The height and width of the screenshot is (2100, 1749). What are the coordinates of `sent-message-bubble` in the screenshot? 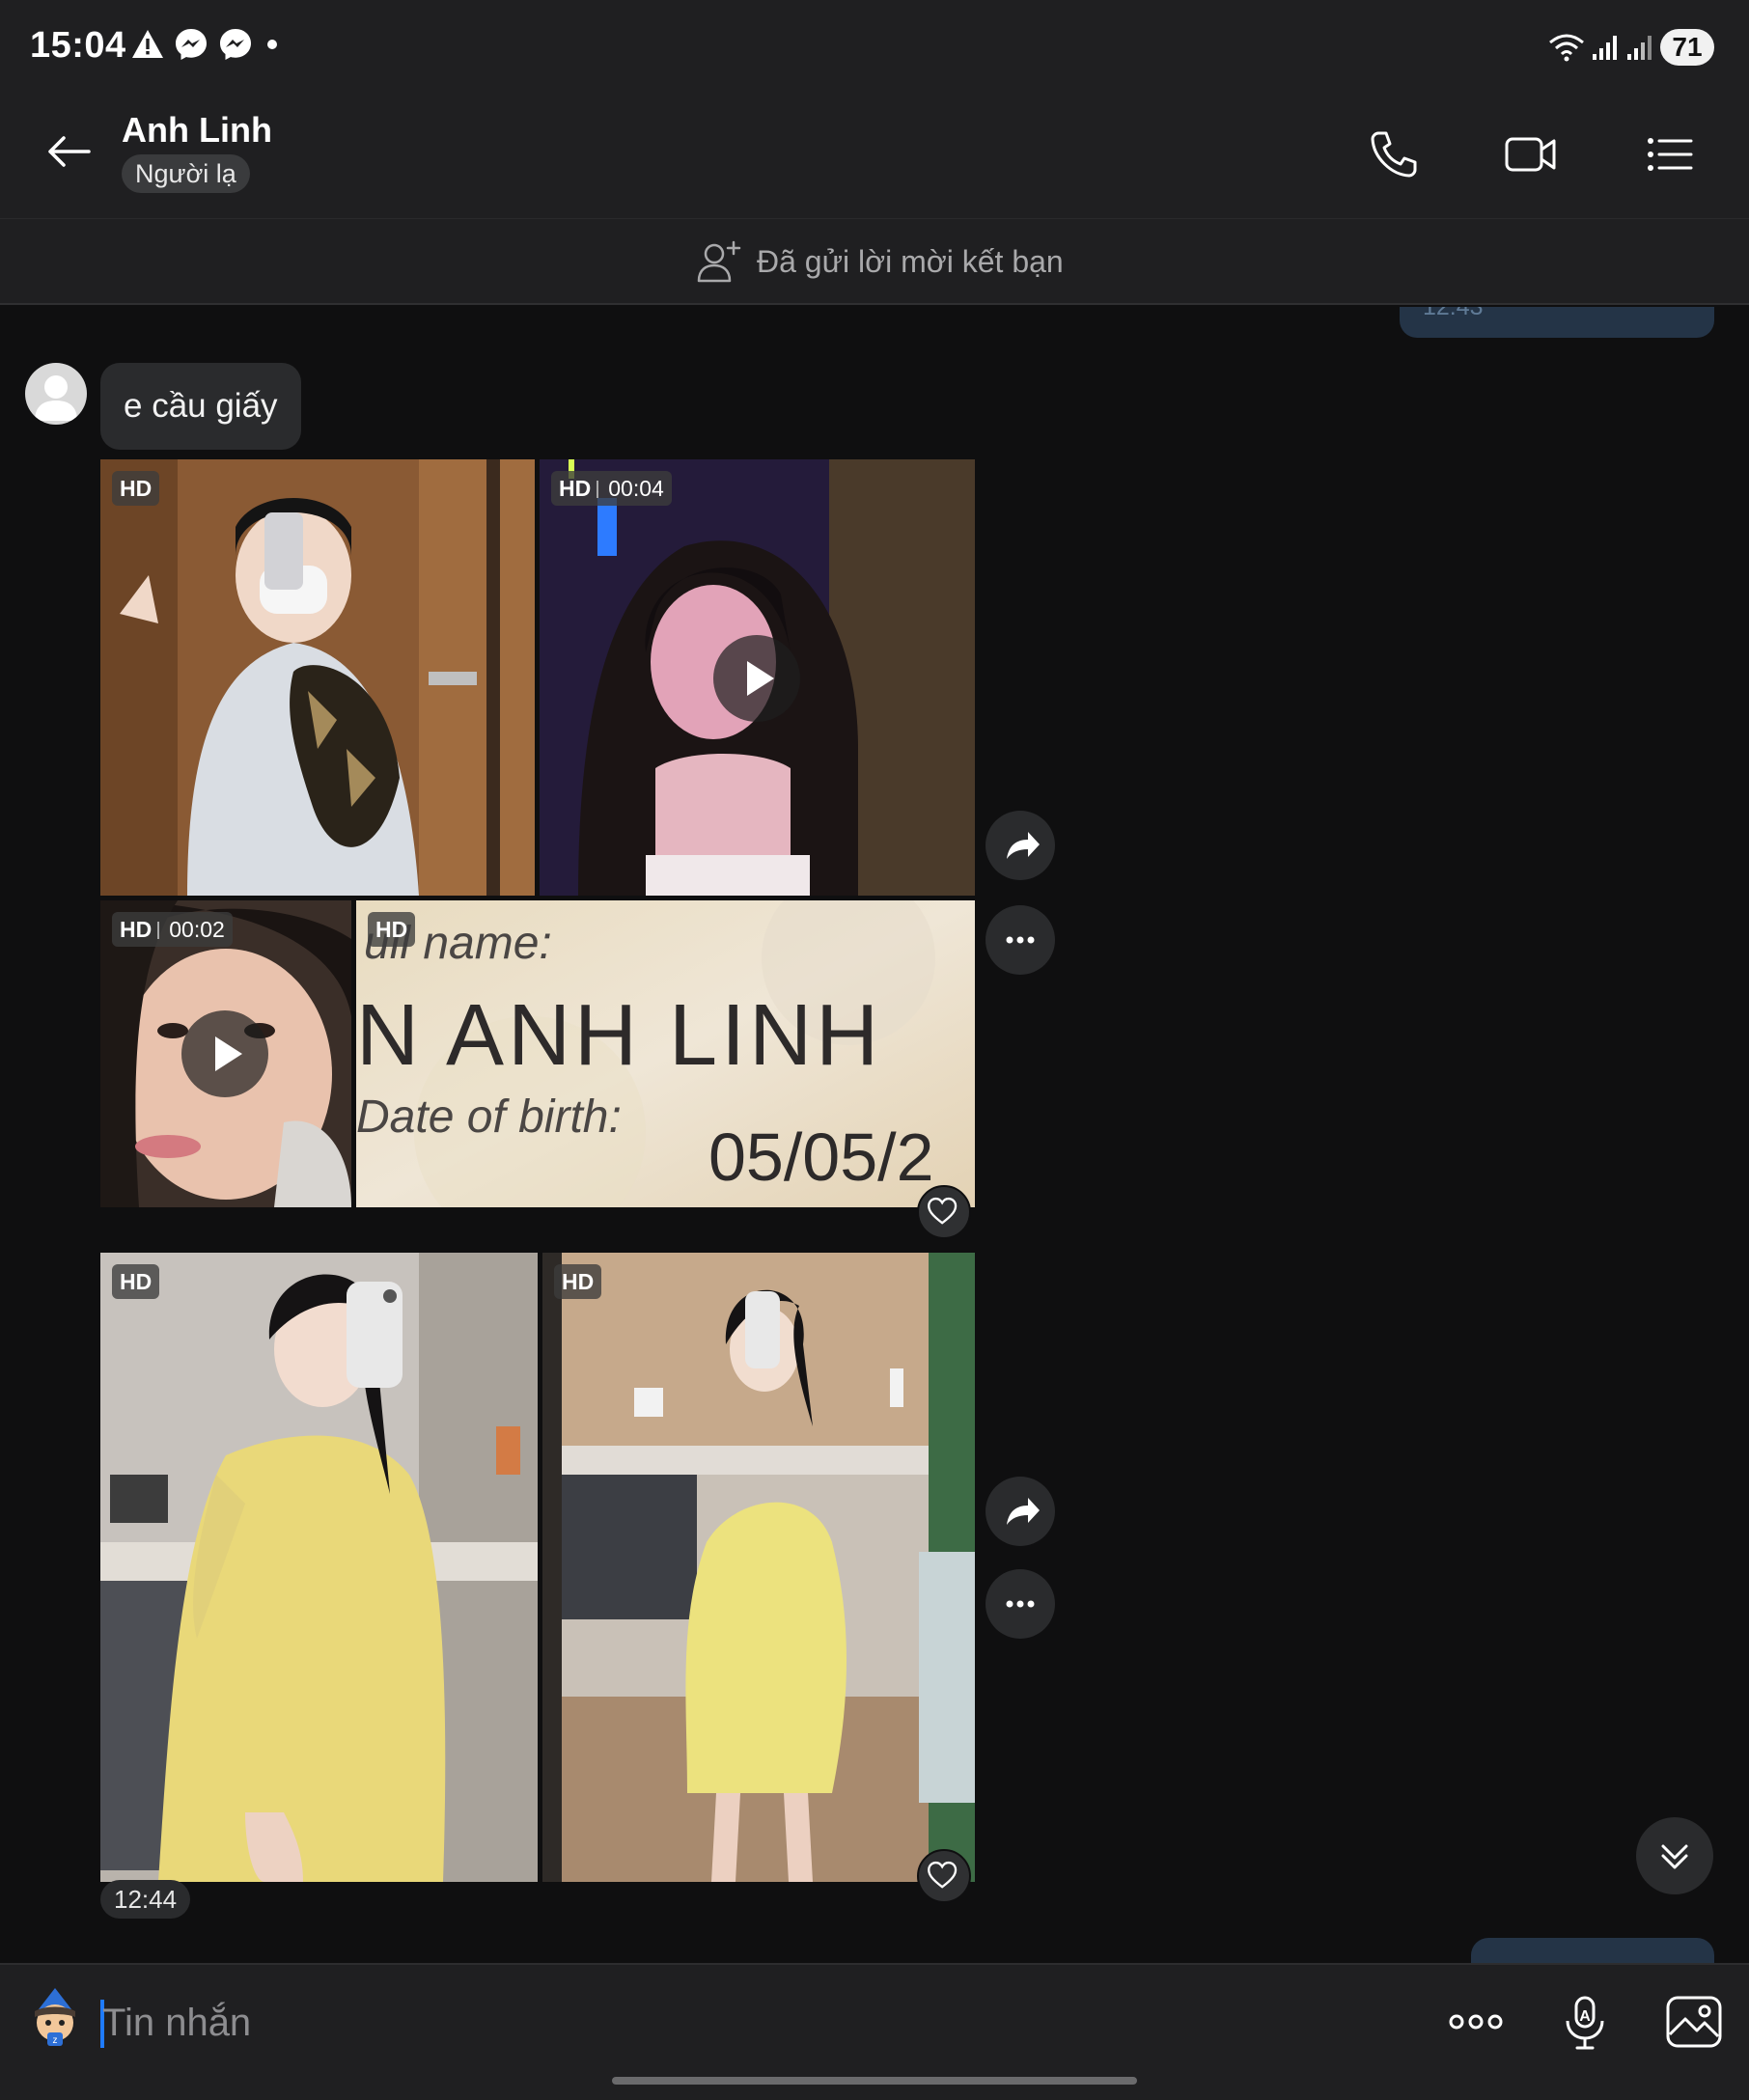 It's located at (1593, 1950).